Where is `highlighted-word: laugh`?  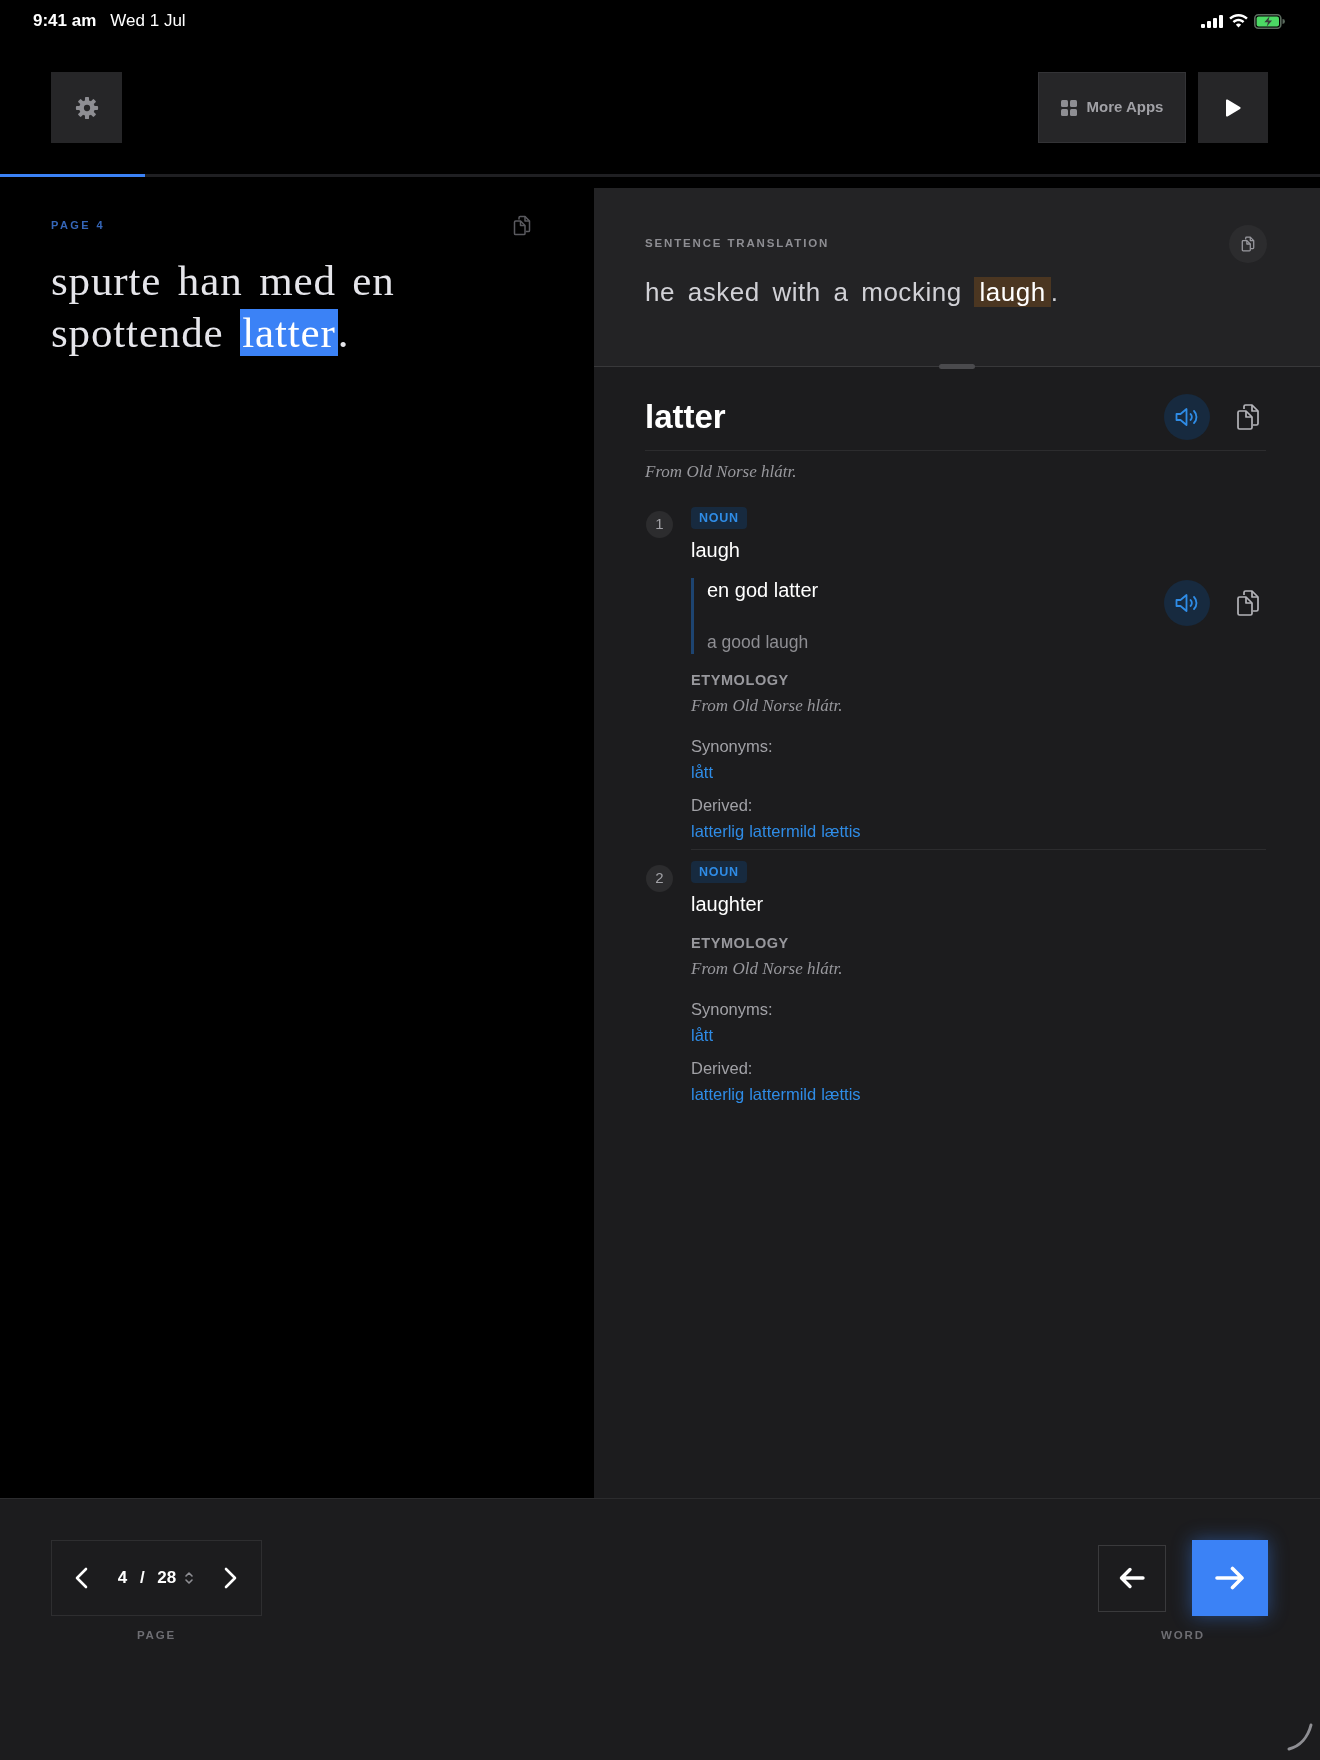
highlighted-word: laugh is located at coordinates (1012, 292).